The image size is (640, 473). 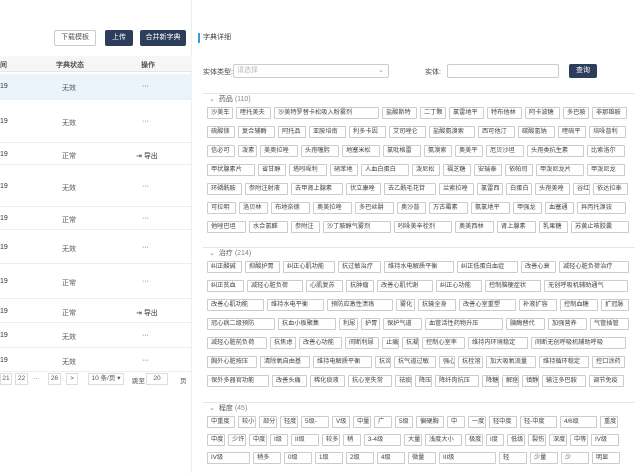 I want to click on dictionary-tag: 信必可, so click(x=221, y=151).